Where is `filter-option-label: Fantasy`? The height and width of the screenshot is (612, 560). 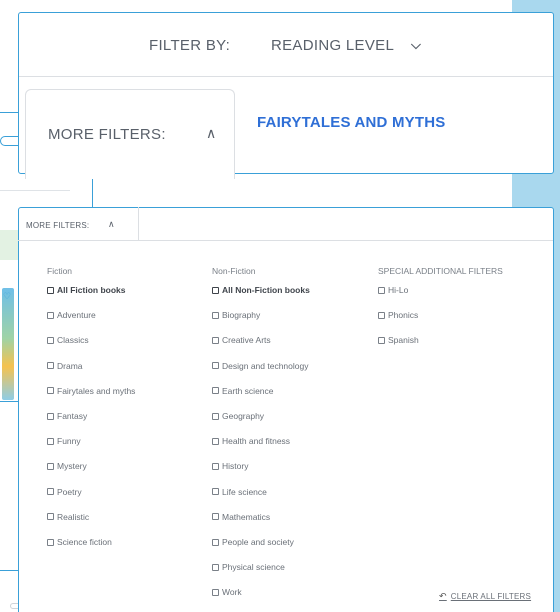
filter-option-label: Fantasy is located at coordinates (72, 416).